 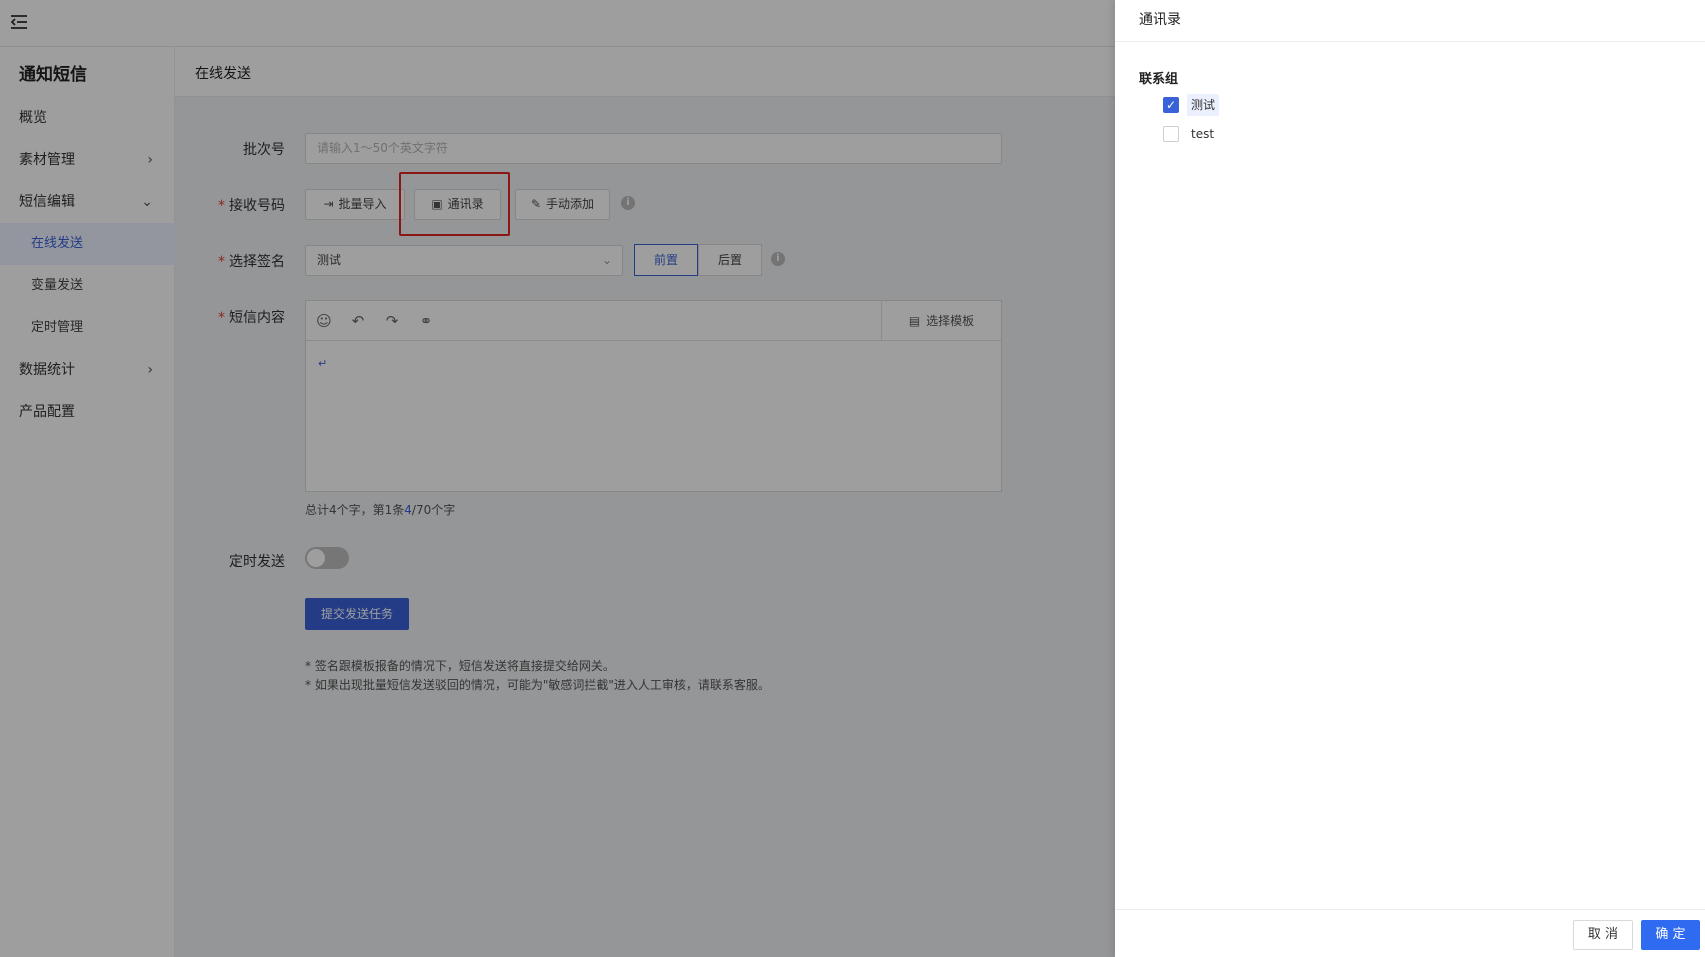 What do you see at coordinates (1203, 134) in the screenshot?
I see `group-option-label: test` at bounding box center [1203, 134].